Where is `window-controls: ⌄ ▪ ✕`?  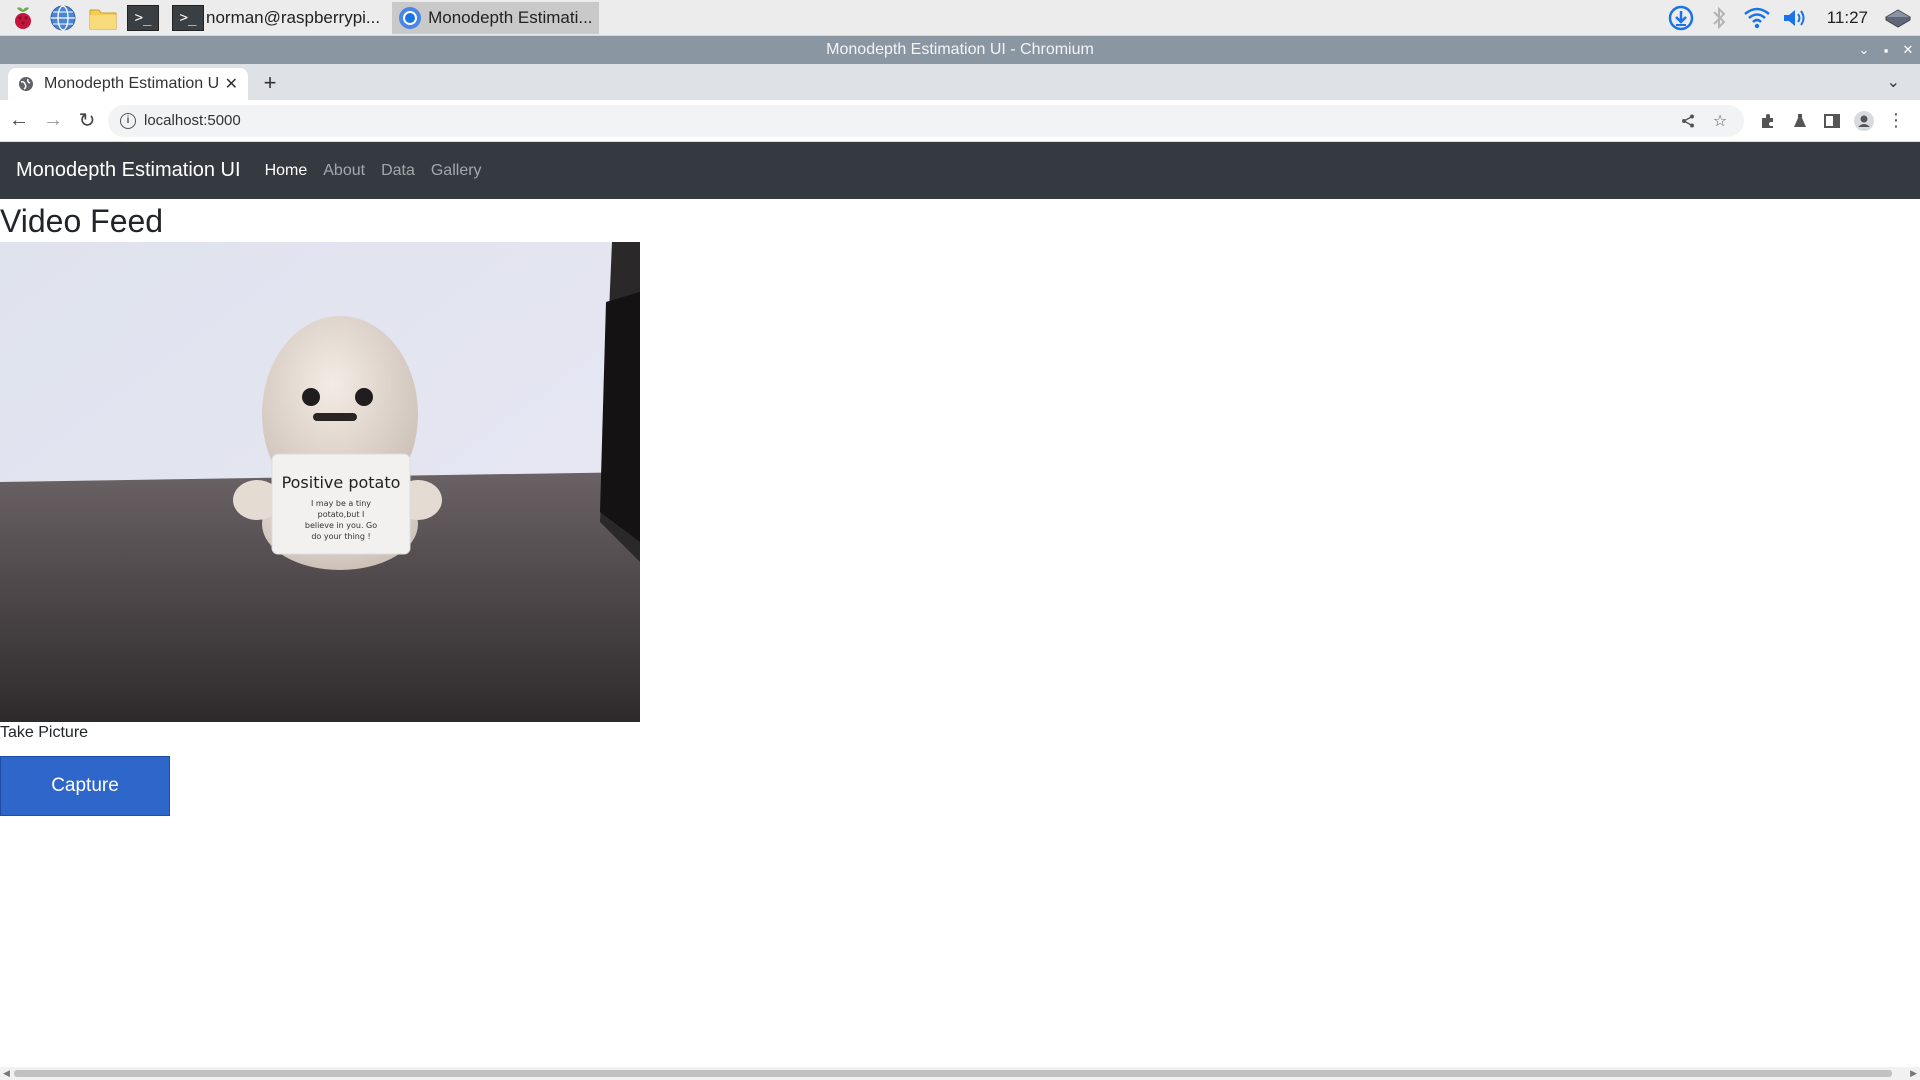 window-controls: ⌄ ▪ ✕ is located at coordinates (1881, 50).